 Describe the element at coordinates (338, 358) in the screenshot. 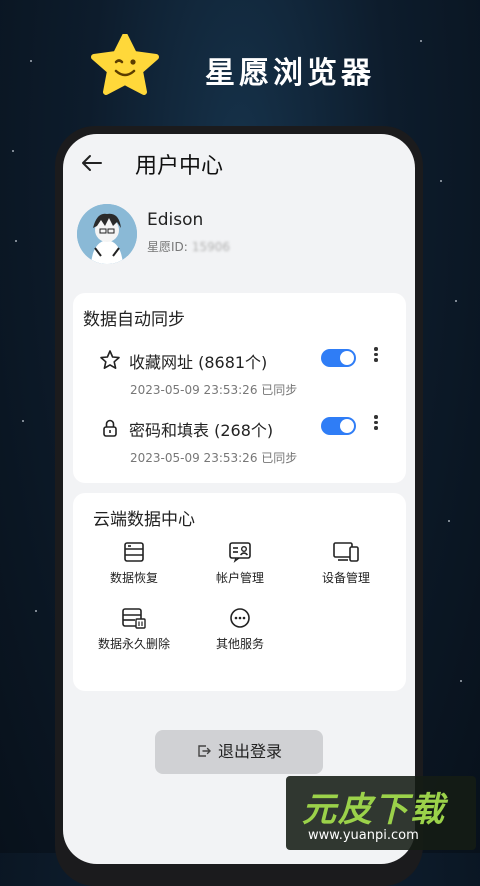

I see `sync-bookmarks-toggle` at that location.